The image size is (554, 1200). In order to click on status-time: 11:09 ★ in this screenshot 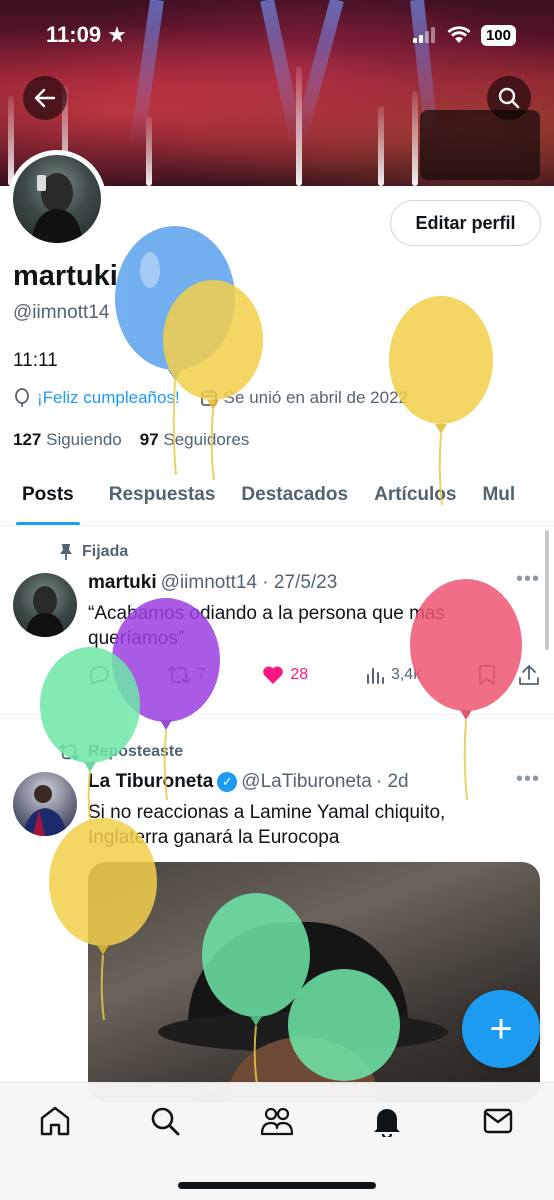, I will do `click(86, 34)`.